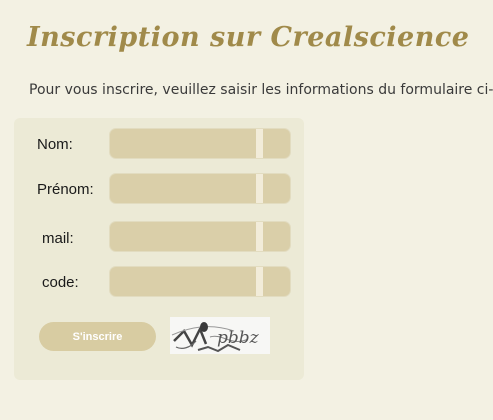 The height and width of the screenshot is (420, 493). What do you see at coordinates (248, 37) in the screenshot?
I see `page-title: Inscription sur Crealscience` at bounding box center [248, 37].